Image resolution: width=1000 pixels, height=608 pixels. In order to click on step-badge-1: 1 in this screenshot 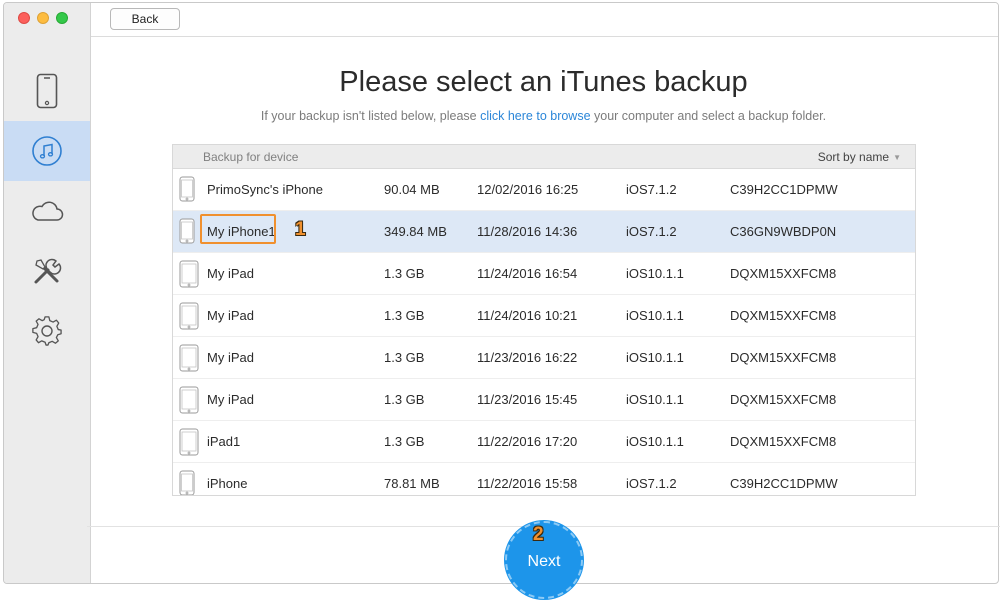, I will do `click(300, 229)`.